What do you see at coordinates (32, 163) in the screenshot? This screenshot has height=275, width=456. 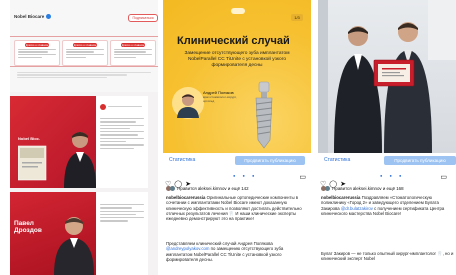 I see `book-icon` at bounding box center [32, 163].